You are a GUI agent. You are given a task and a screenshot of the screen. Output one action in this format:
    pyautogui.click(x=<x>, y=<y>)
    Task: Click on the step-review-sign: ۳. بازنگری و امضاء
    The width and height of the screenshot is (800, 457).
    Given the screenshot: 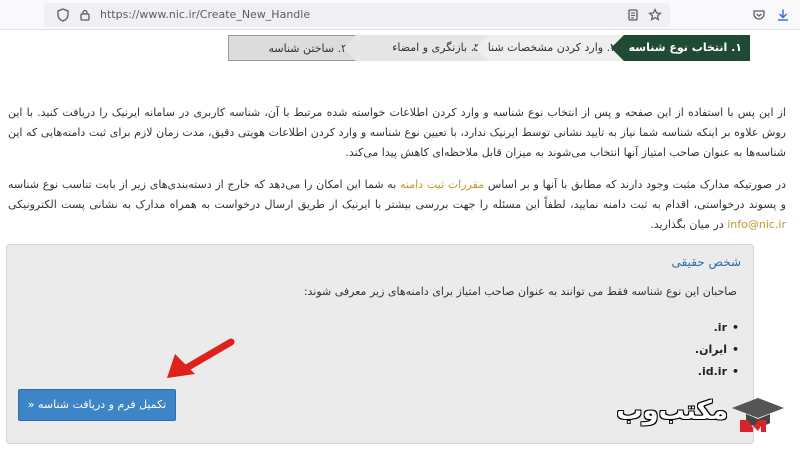 What is the action you would take?
    pyautogui.click(x=416, y=48)
    